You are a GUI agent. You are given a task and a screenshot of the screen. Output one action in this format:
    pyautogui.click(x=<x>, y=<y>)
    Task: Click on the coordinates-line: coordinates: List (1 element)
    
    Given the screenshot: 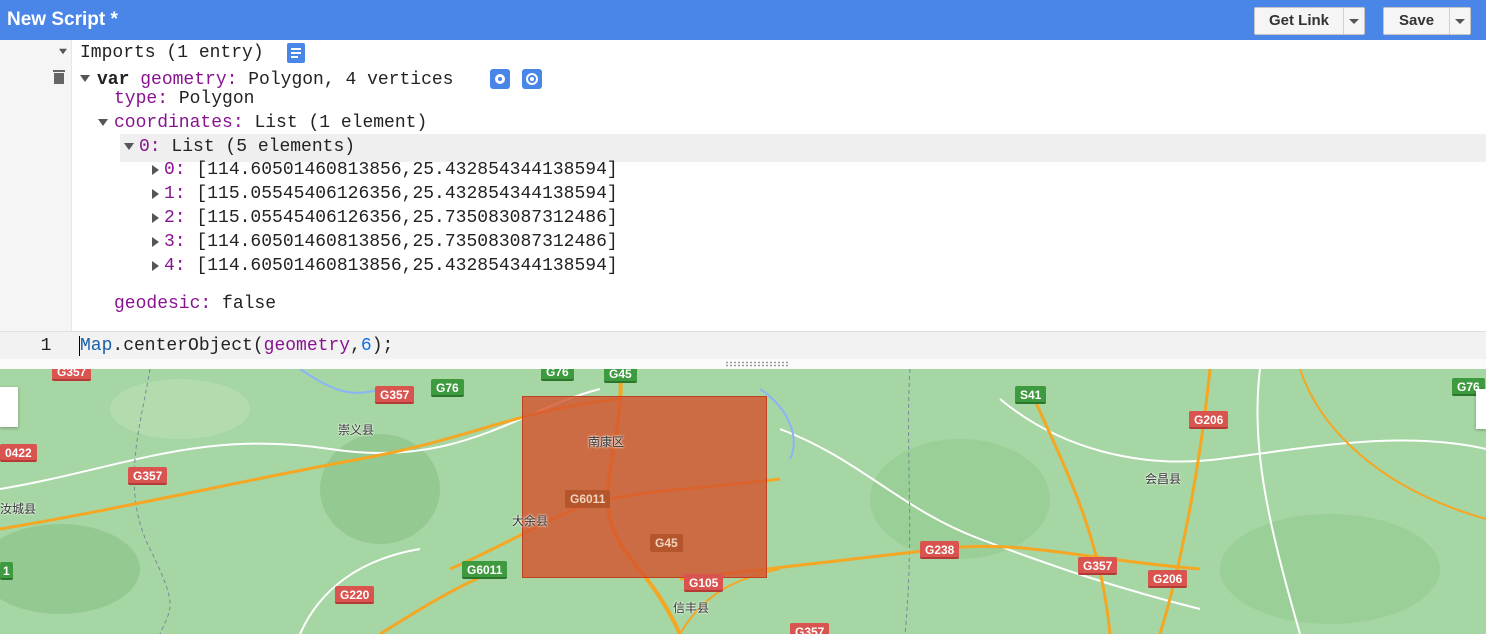 What is the action you would take?
    pyautogui.click(x=270, y=123)
    